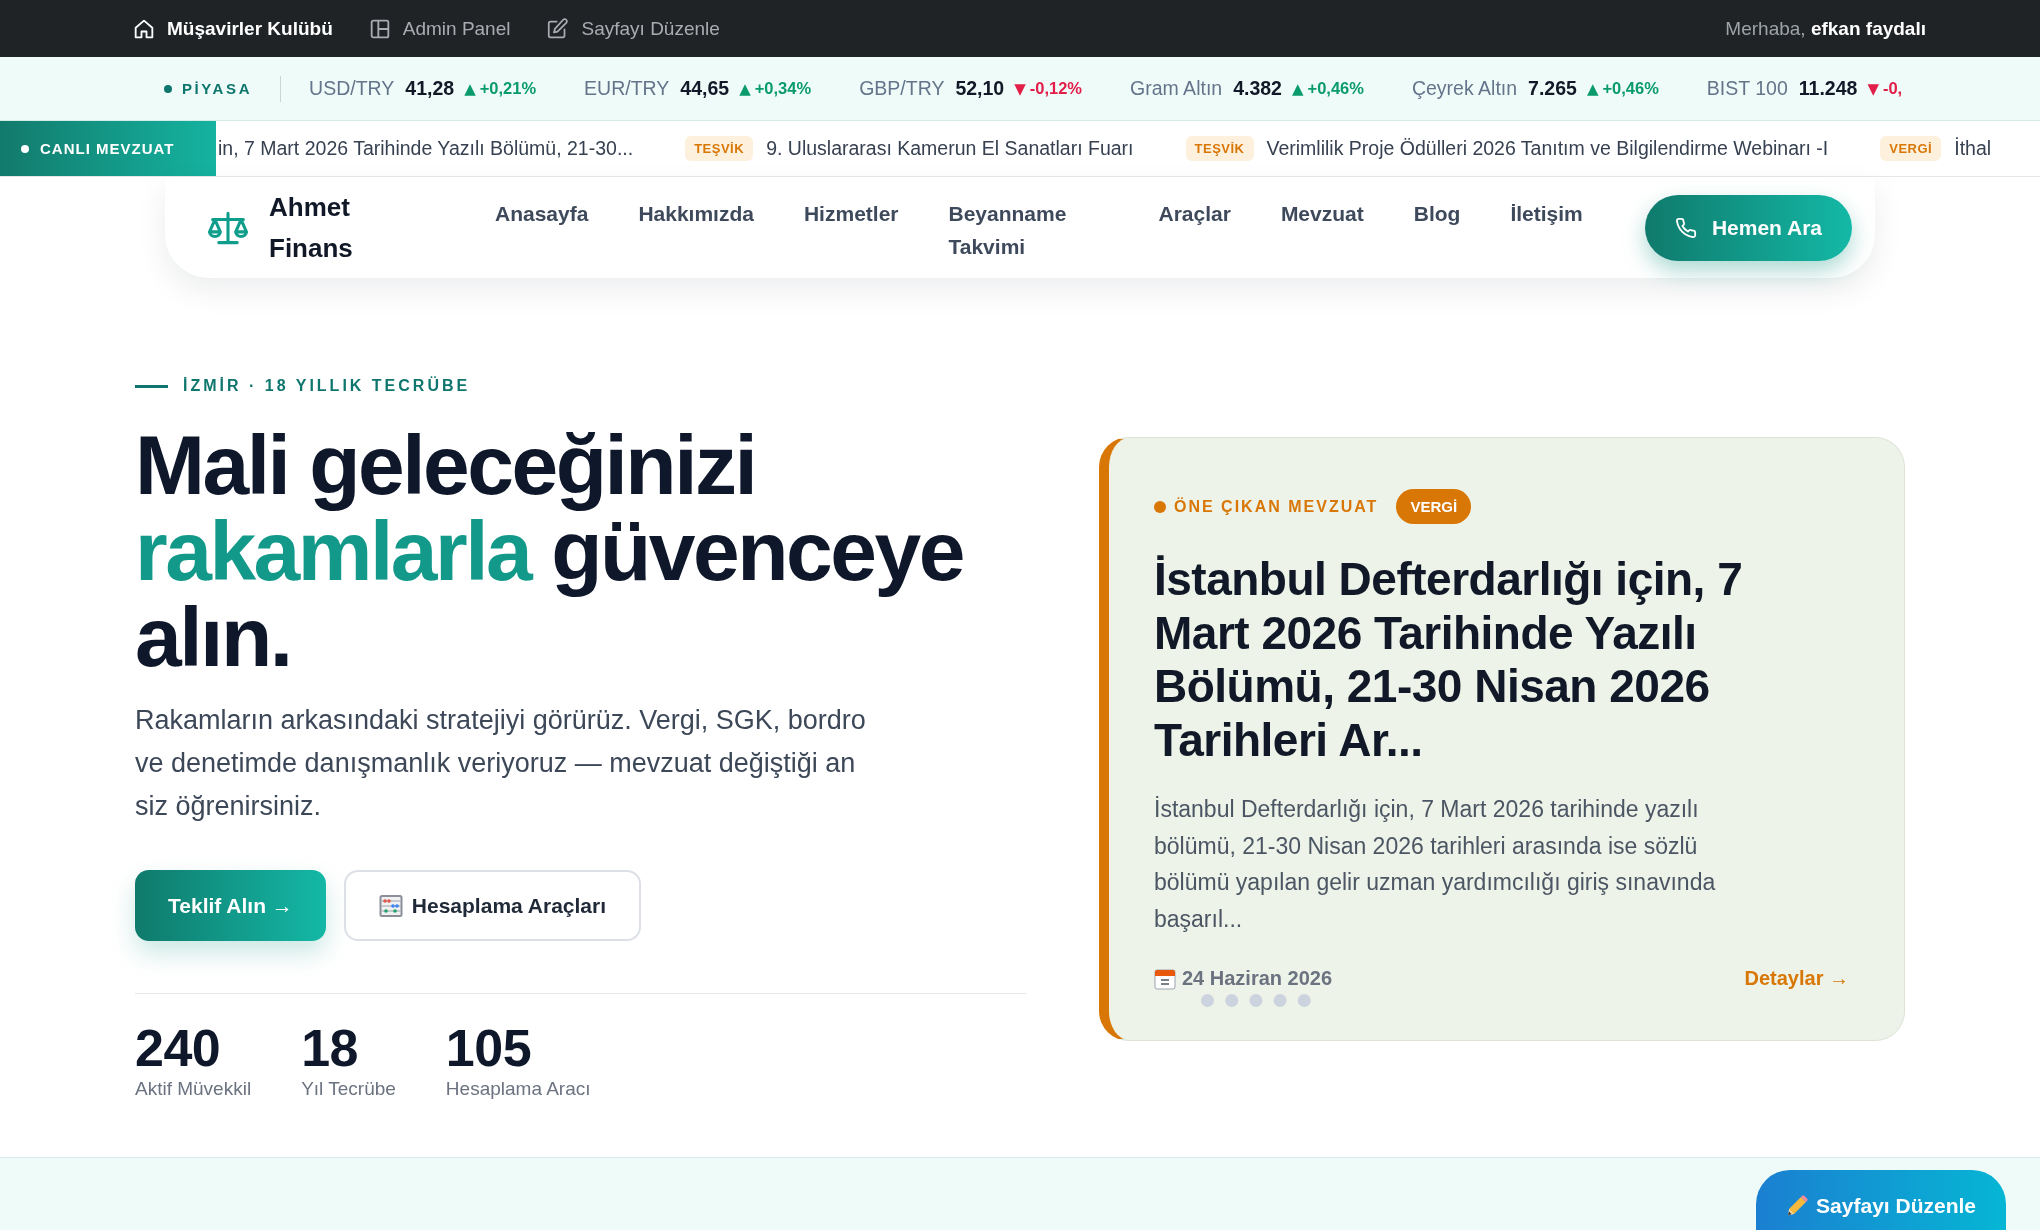  I want to click on brand-name: Ahmet Finans, so click(324, 227).